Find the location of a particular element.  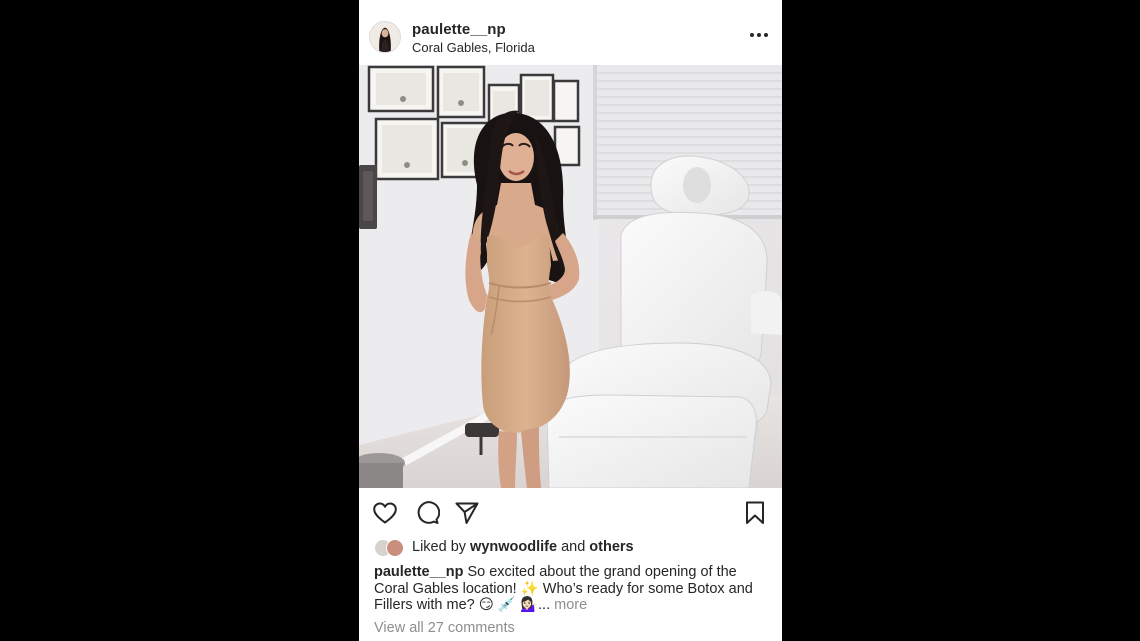

liked-by-label: Liked by is located at coordinates (441, 547).